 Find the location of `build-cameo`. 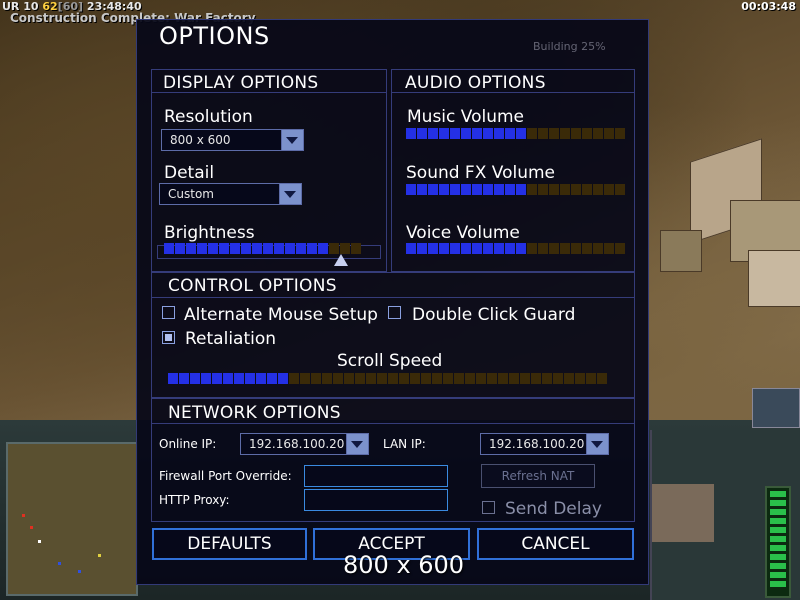

build-cameo is located at coordinates (683, 513).